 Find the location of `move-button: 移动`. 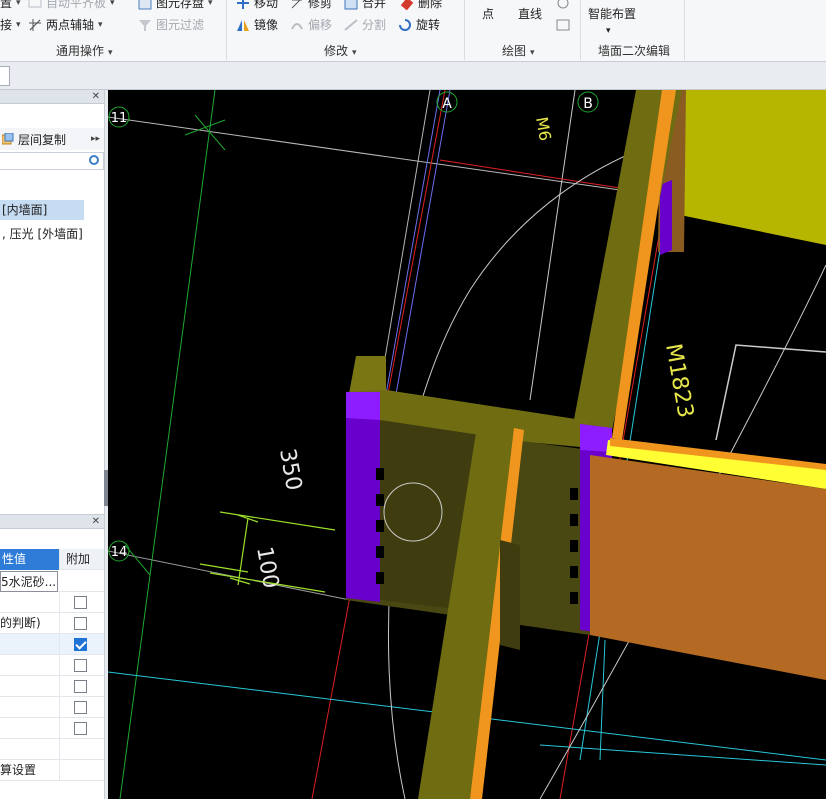

move-button: 移动 is located at coordinates (257, 6).